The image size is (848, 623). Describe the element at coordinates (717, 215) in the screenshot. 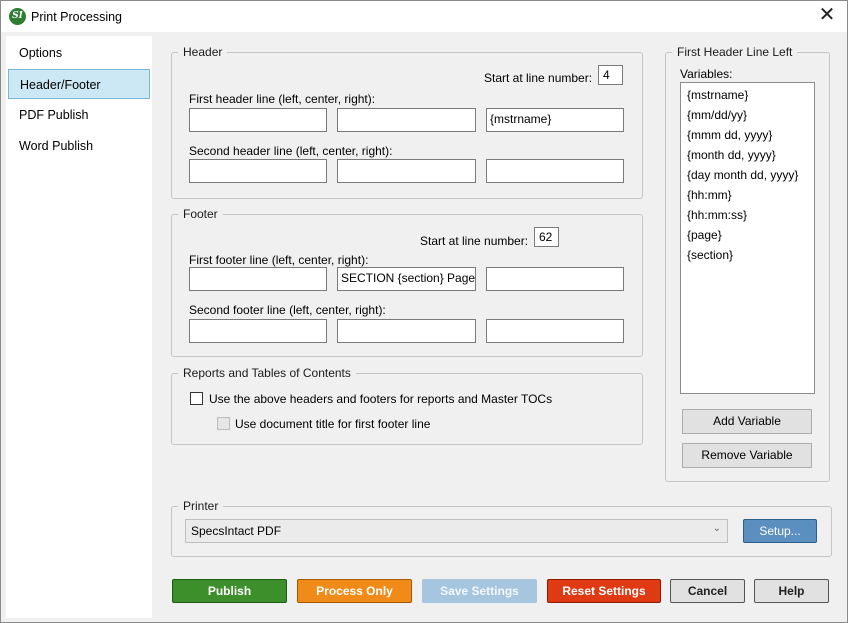

I see `list-item: {hh:mm:ss}` at that location.